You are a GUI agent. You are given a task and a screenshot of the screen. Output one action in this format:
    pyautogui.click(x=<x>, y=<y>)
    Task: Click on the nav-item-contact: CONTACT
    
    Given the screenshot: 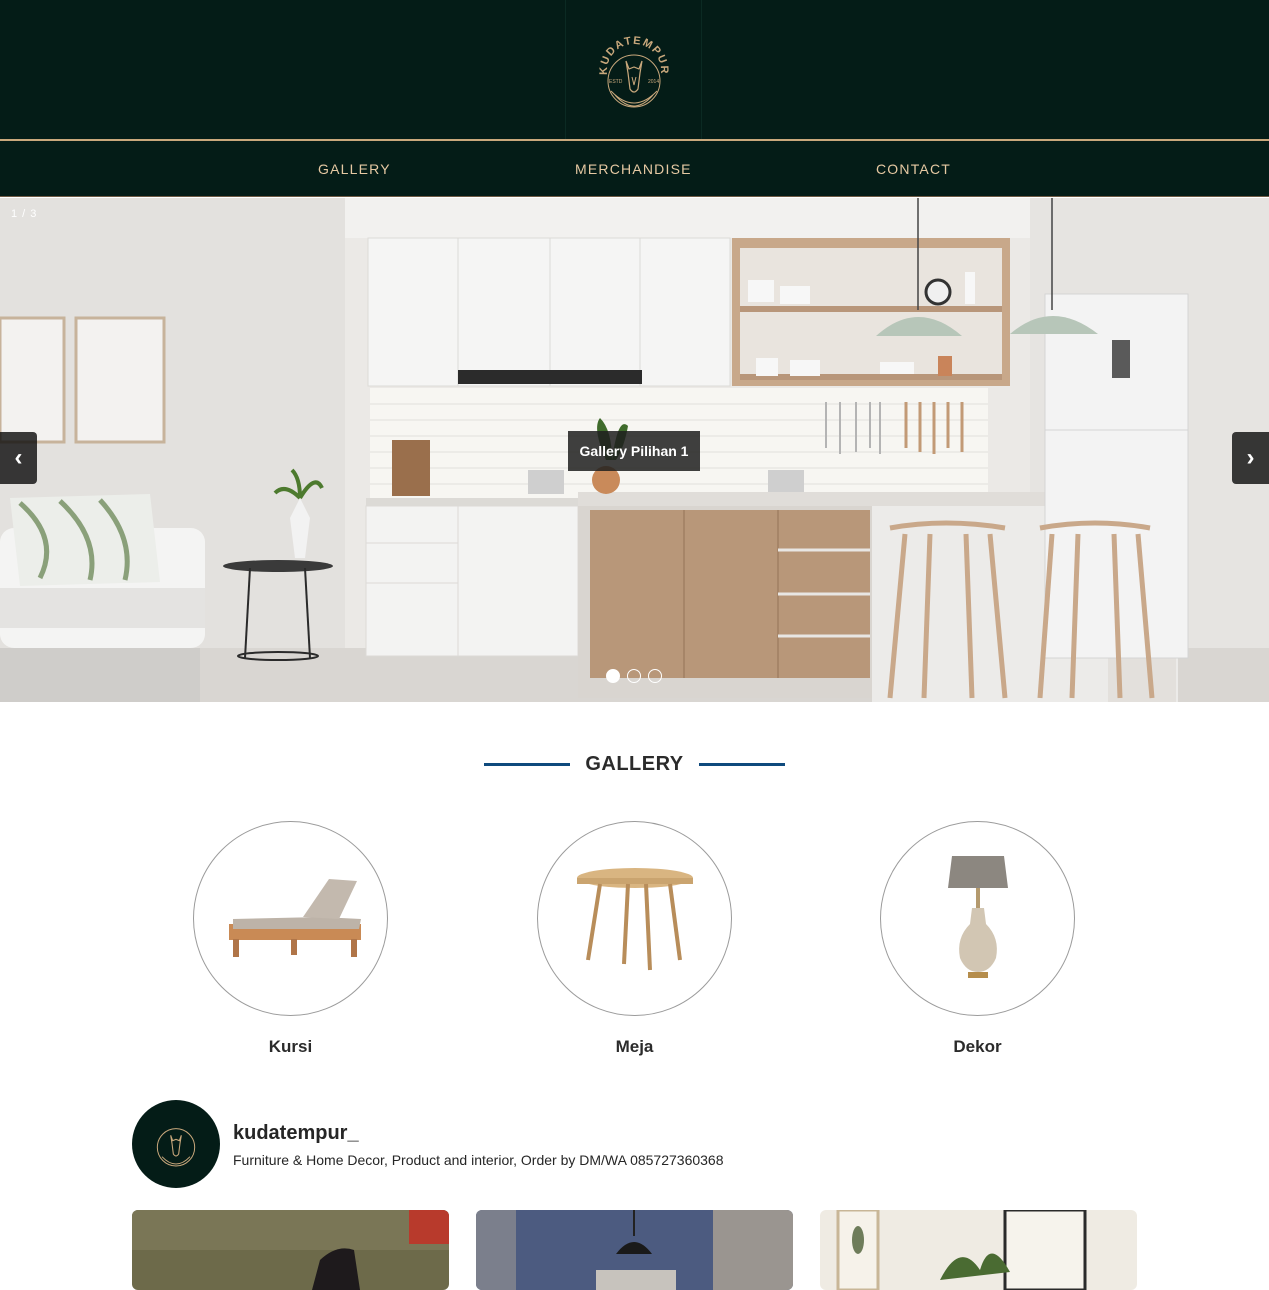 What is the action you would take?
    pyautogui.click(x=913, y=169)
    